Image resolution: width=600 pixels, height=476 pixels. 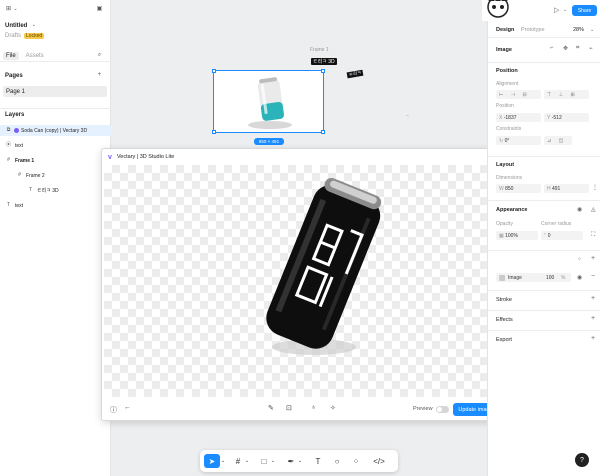 I want to click on page-item-label: Page 1, so click(x=16, y=91).